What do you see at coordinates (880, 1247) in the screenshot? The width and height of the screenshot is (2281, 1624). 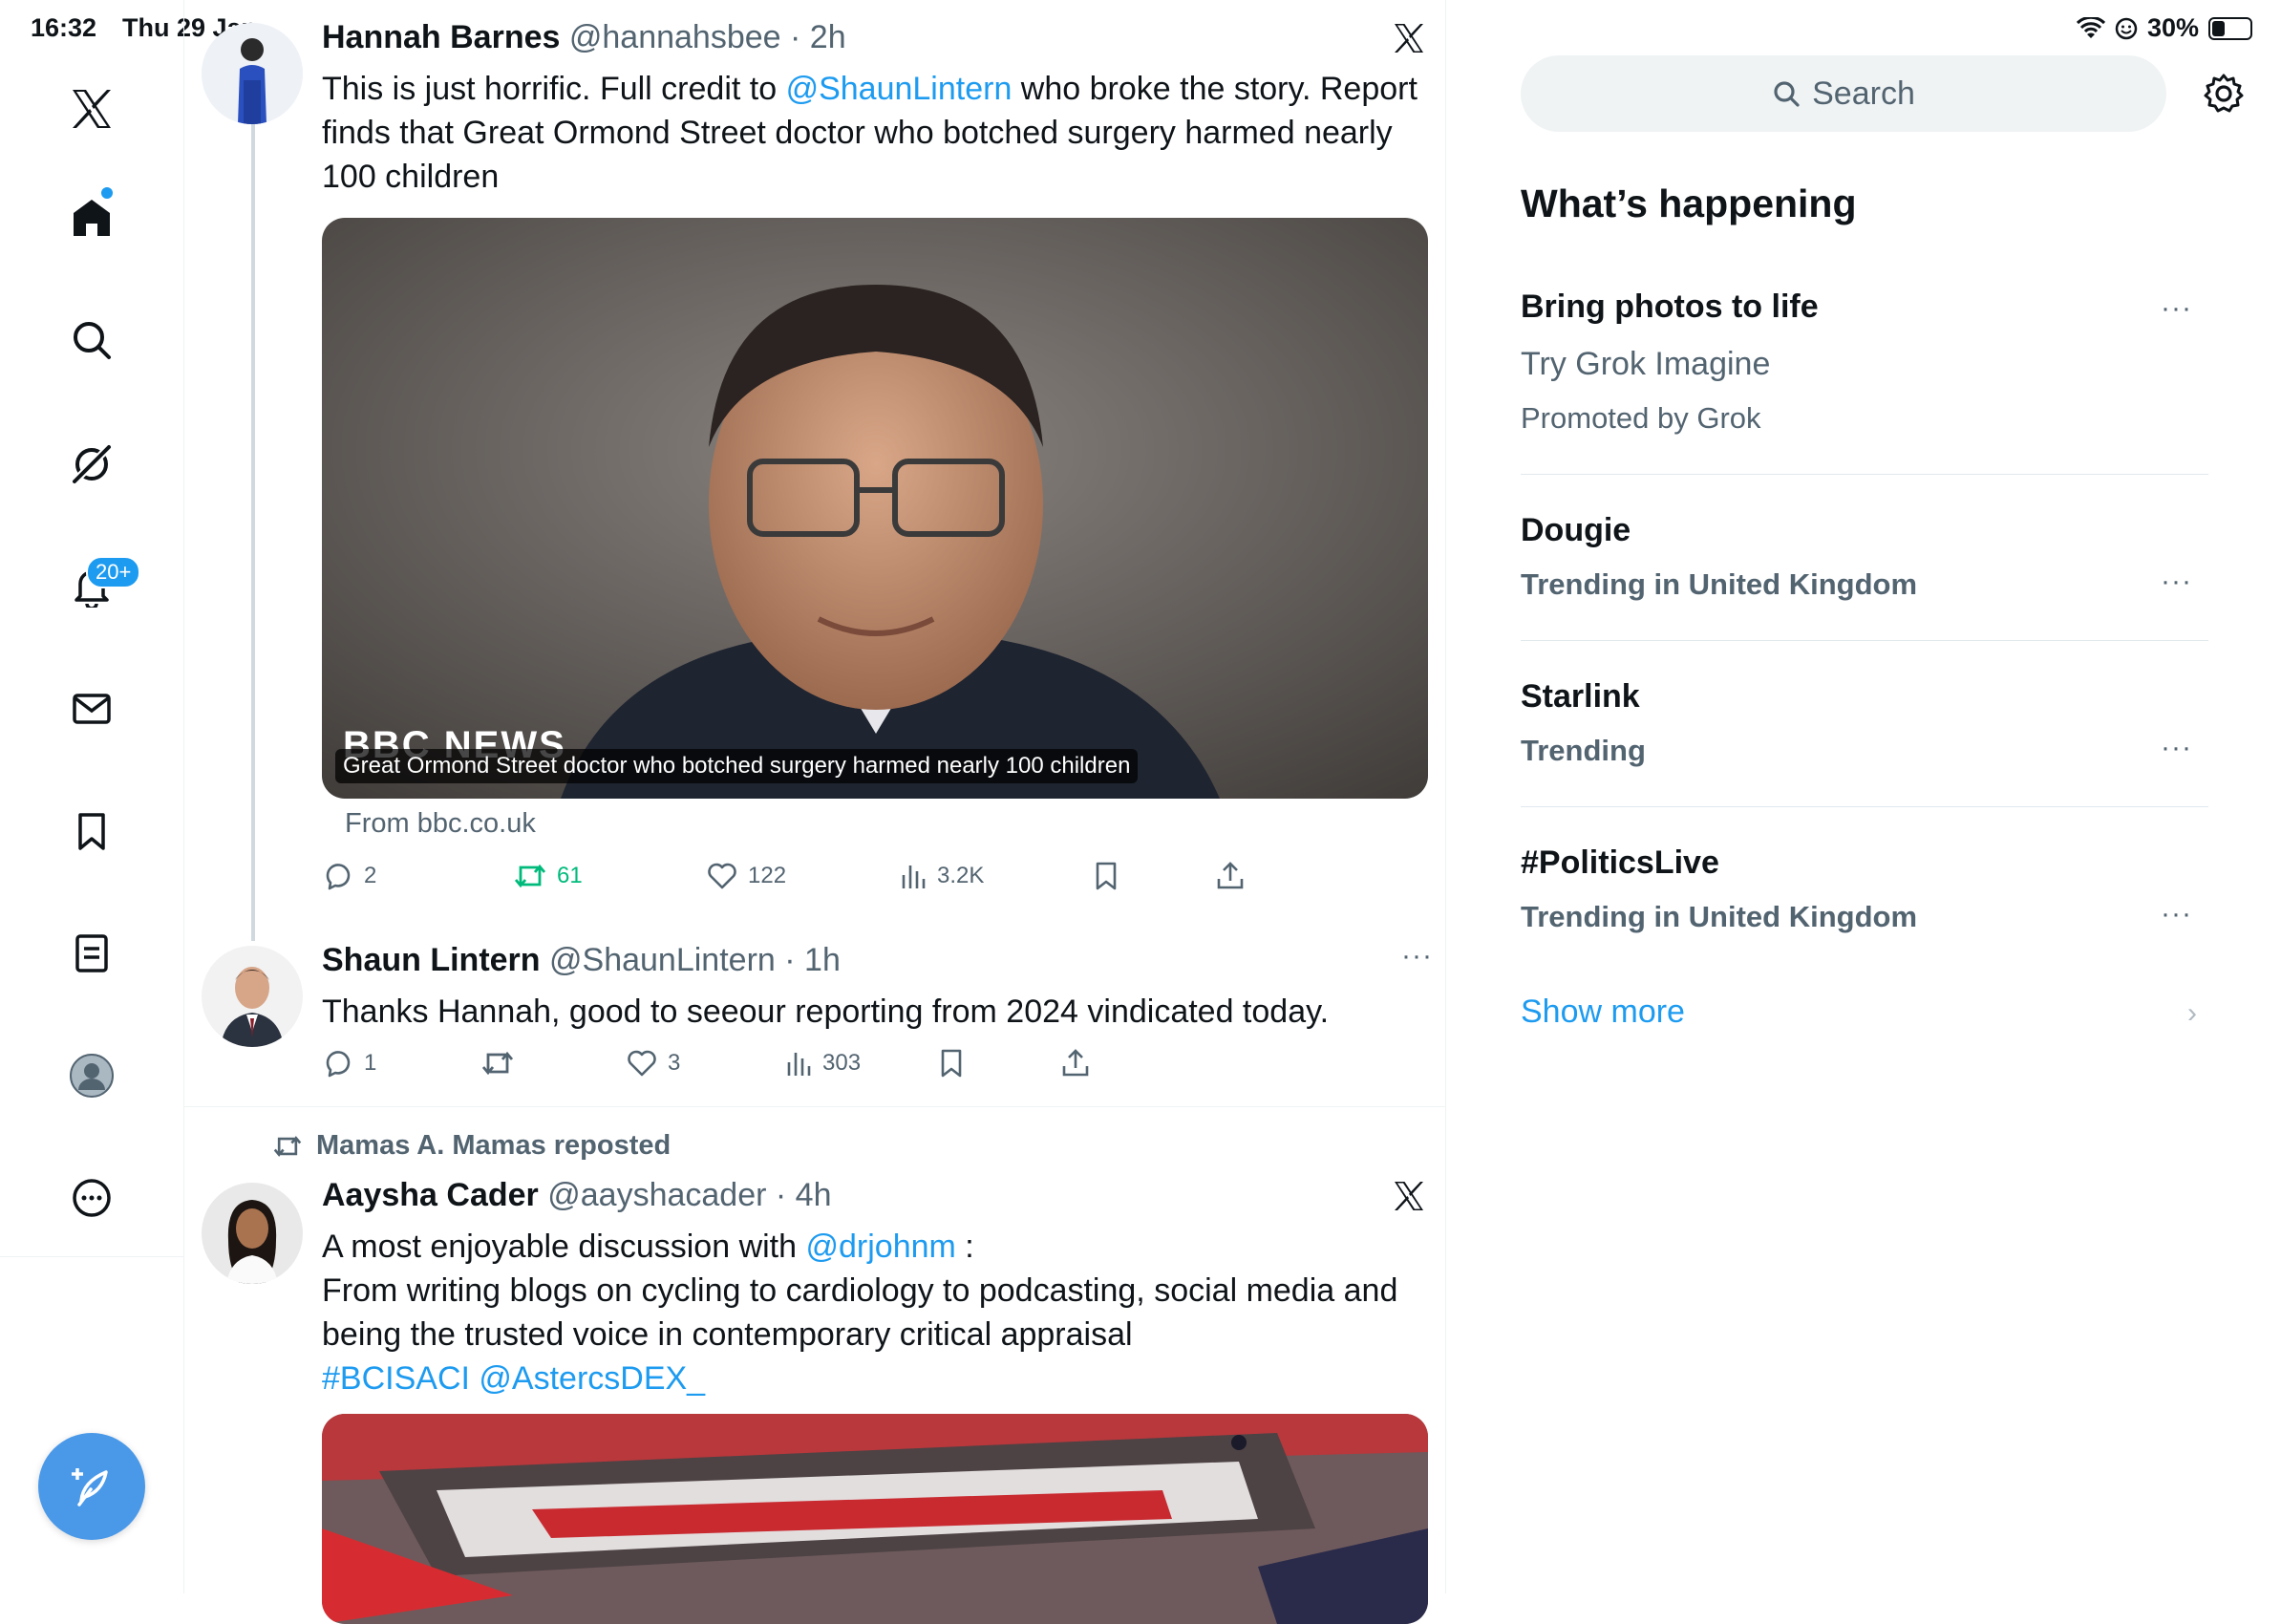 I see `mention-link: @drjohnm` at bounding box center [880, 1247].